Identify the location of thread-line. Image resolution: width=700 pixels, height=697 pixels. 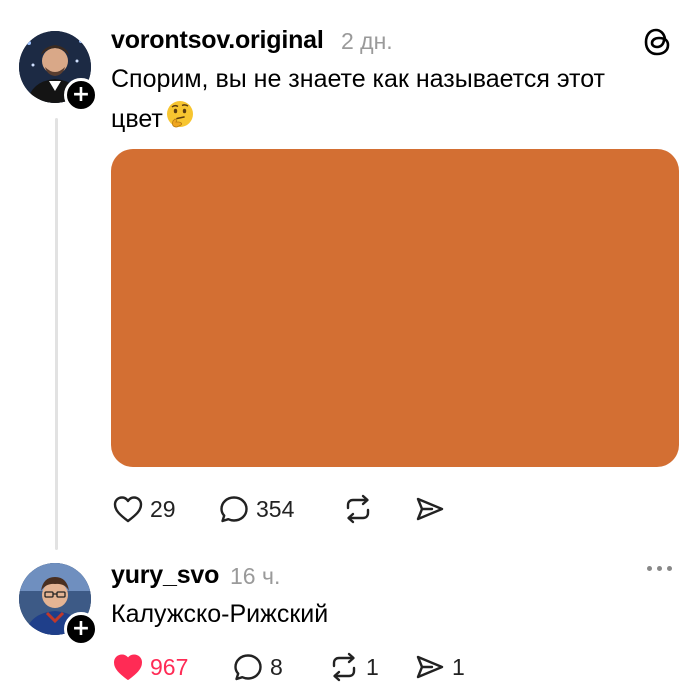
(56, 334).